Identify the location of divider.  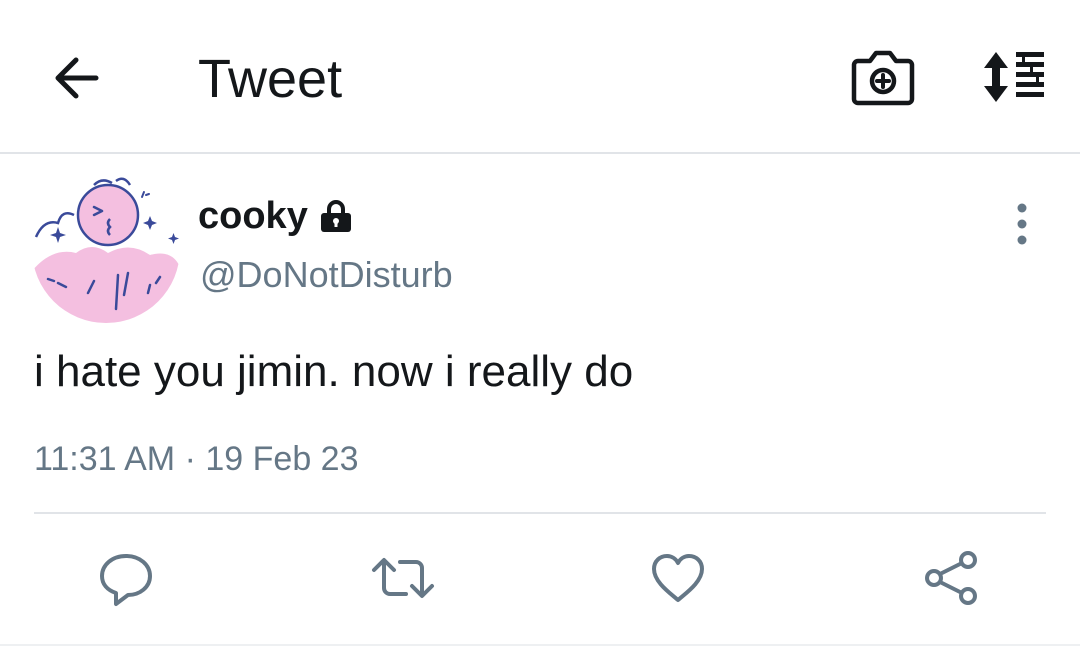
(540, 513).